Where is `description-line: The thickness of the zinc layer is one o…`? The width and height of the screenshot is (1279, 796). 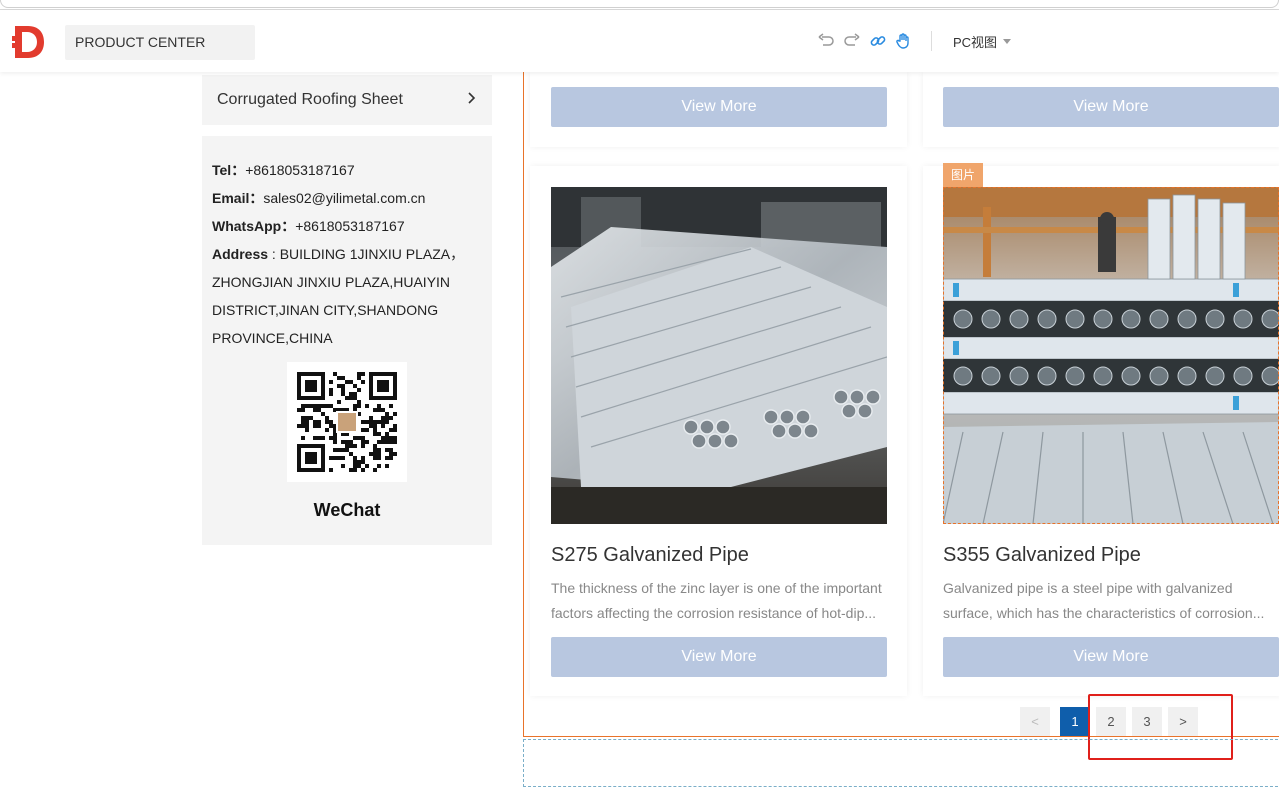 description-line: The thickness of the zinc layer is one o… is located at coordinates (716, 588).